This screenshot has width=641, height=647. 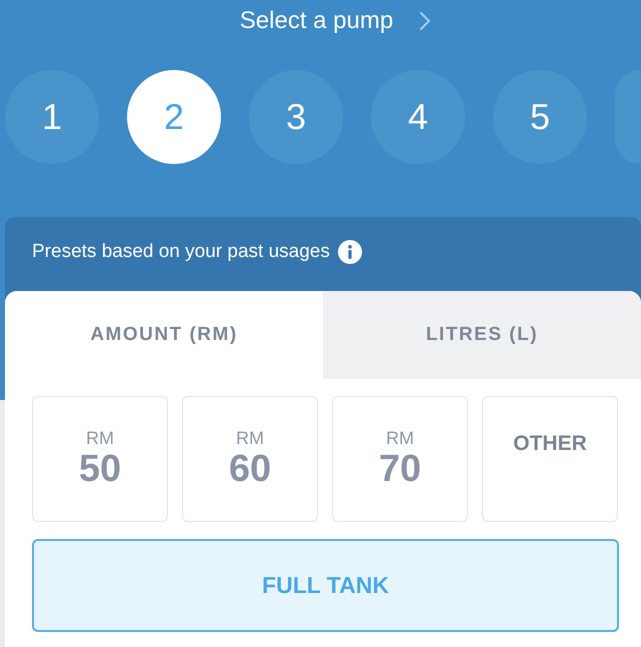 I want to click on unit-tab: LITRES (L), so click(x=482, y=335).